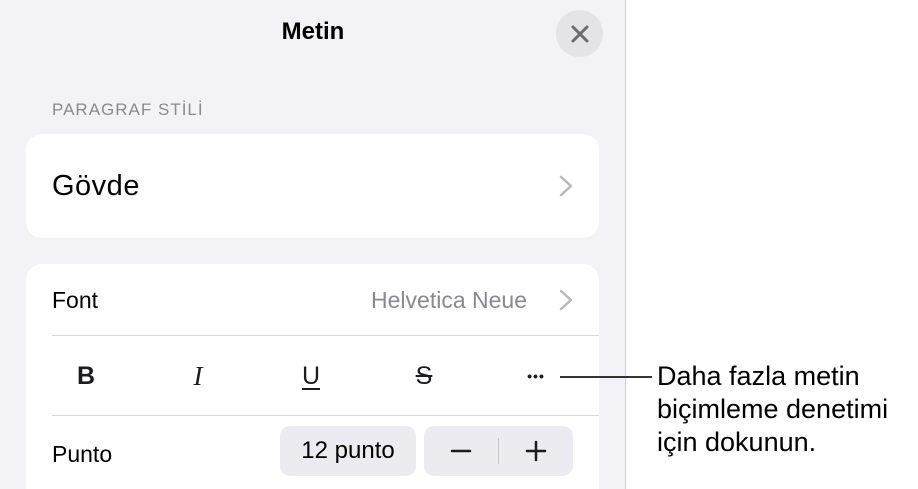  What do you see at coordinates (82, 454) in the screenshot?
I see `font-size-label: Punto` at bounding box center [82, 454].